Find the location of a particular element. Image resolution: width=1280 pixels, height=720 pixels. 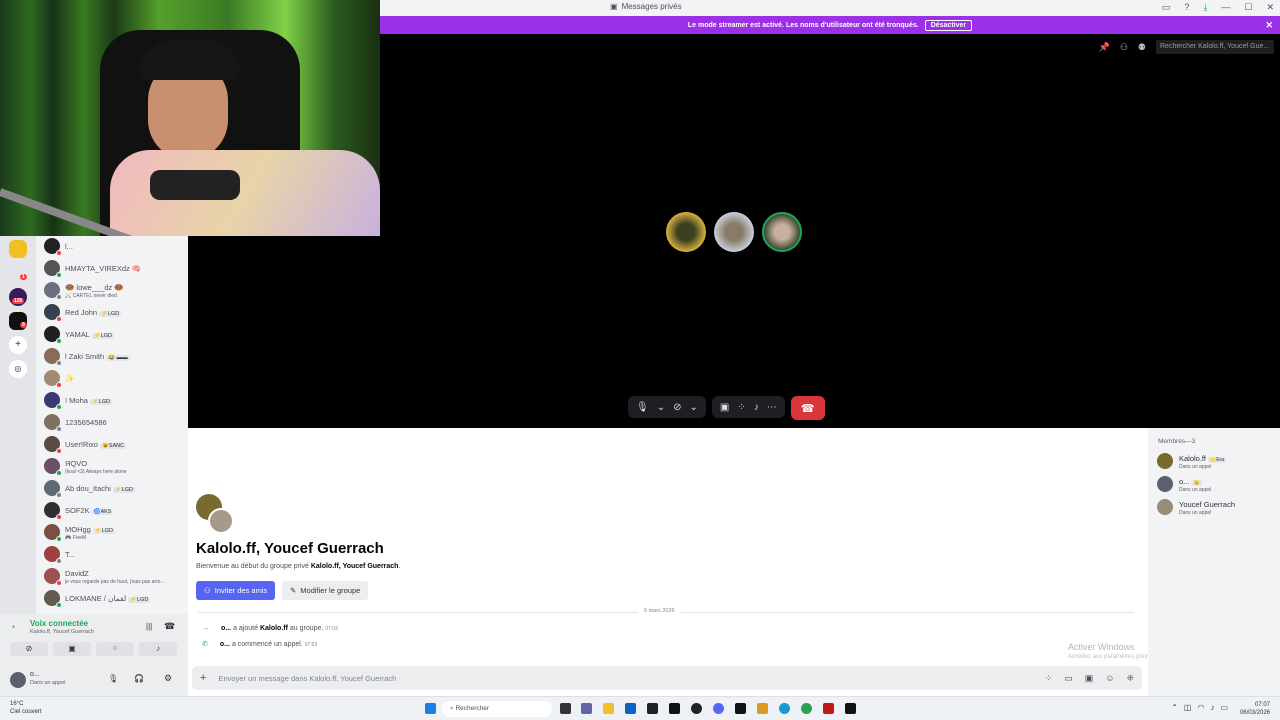

hangup-button: ☎ is located at coordinates (807, 408).